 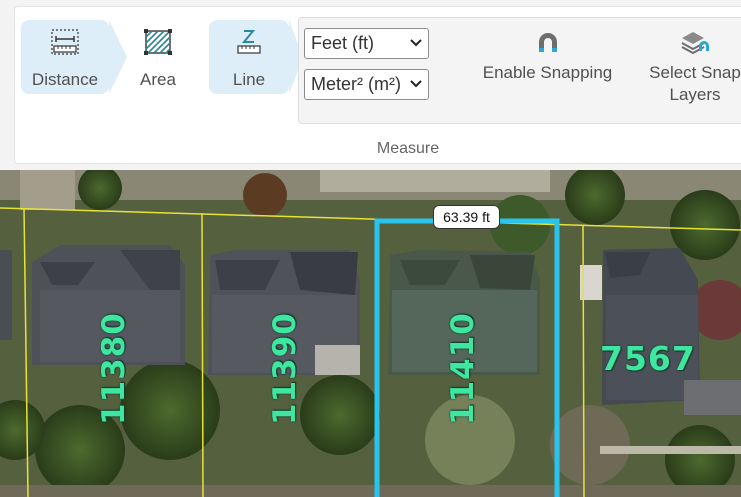 What do you see at coordinates (249, 57) in the screenshot?
I see `line-tool-button: Line` at bounding box center [249, 57].